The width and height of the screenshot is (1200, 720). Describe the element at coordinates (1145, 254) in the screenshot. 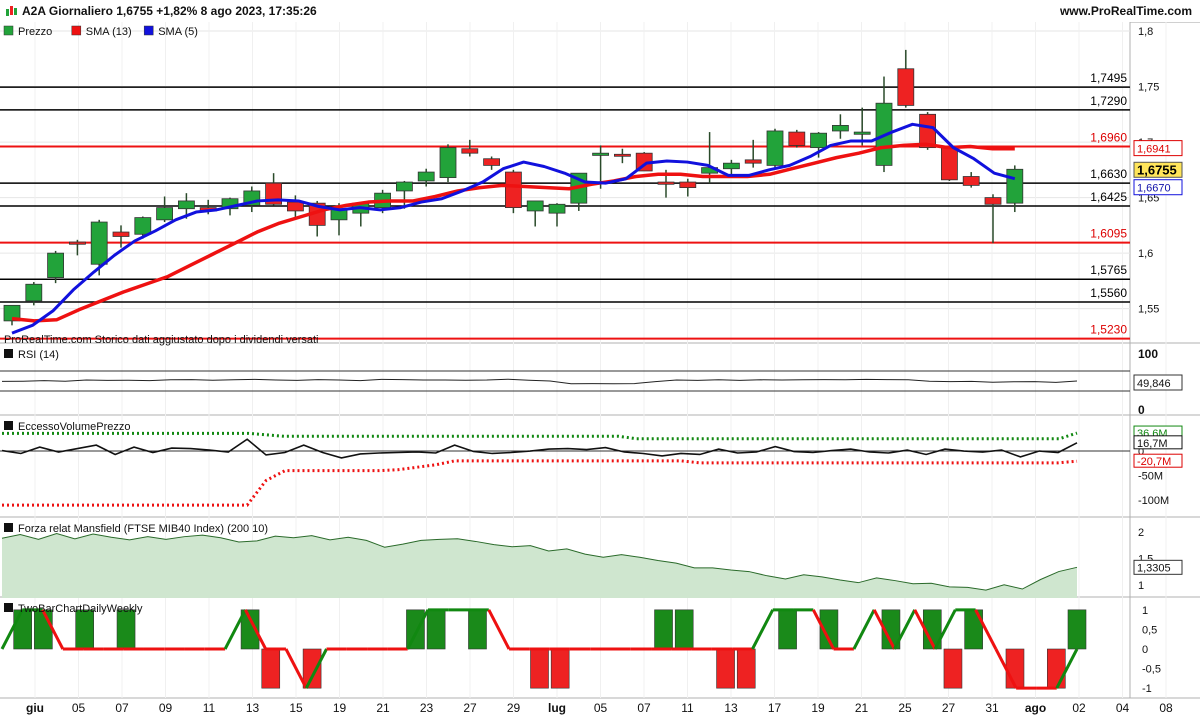

I see `main-y-tick: 1,6` at that location.